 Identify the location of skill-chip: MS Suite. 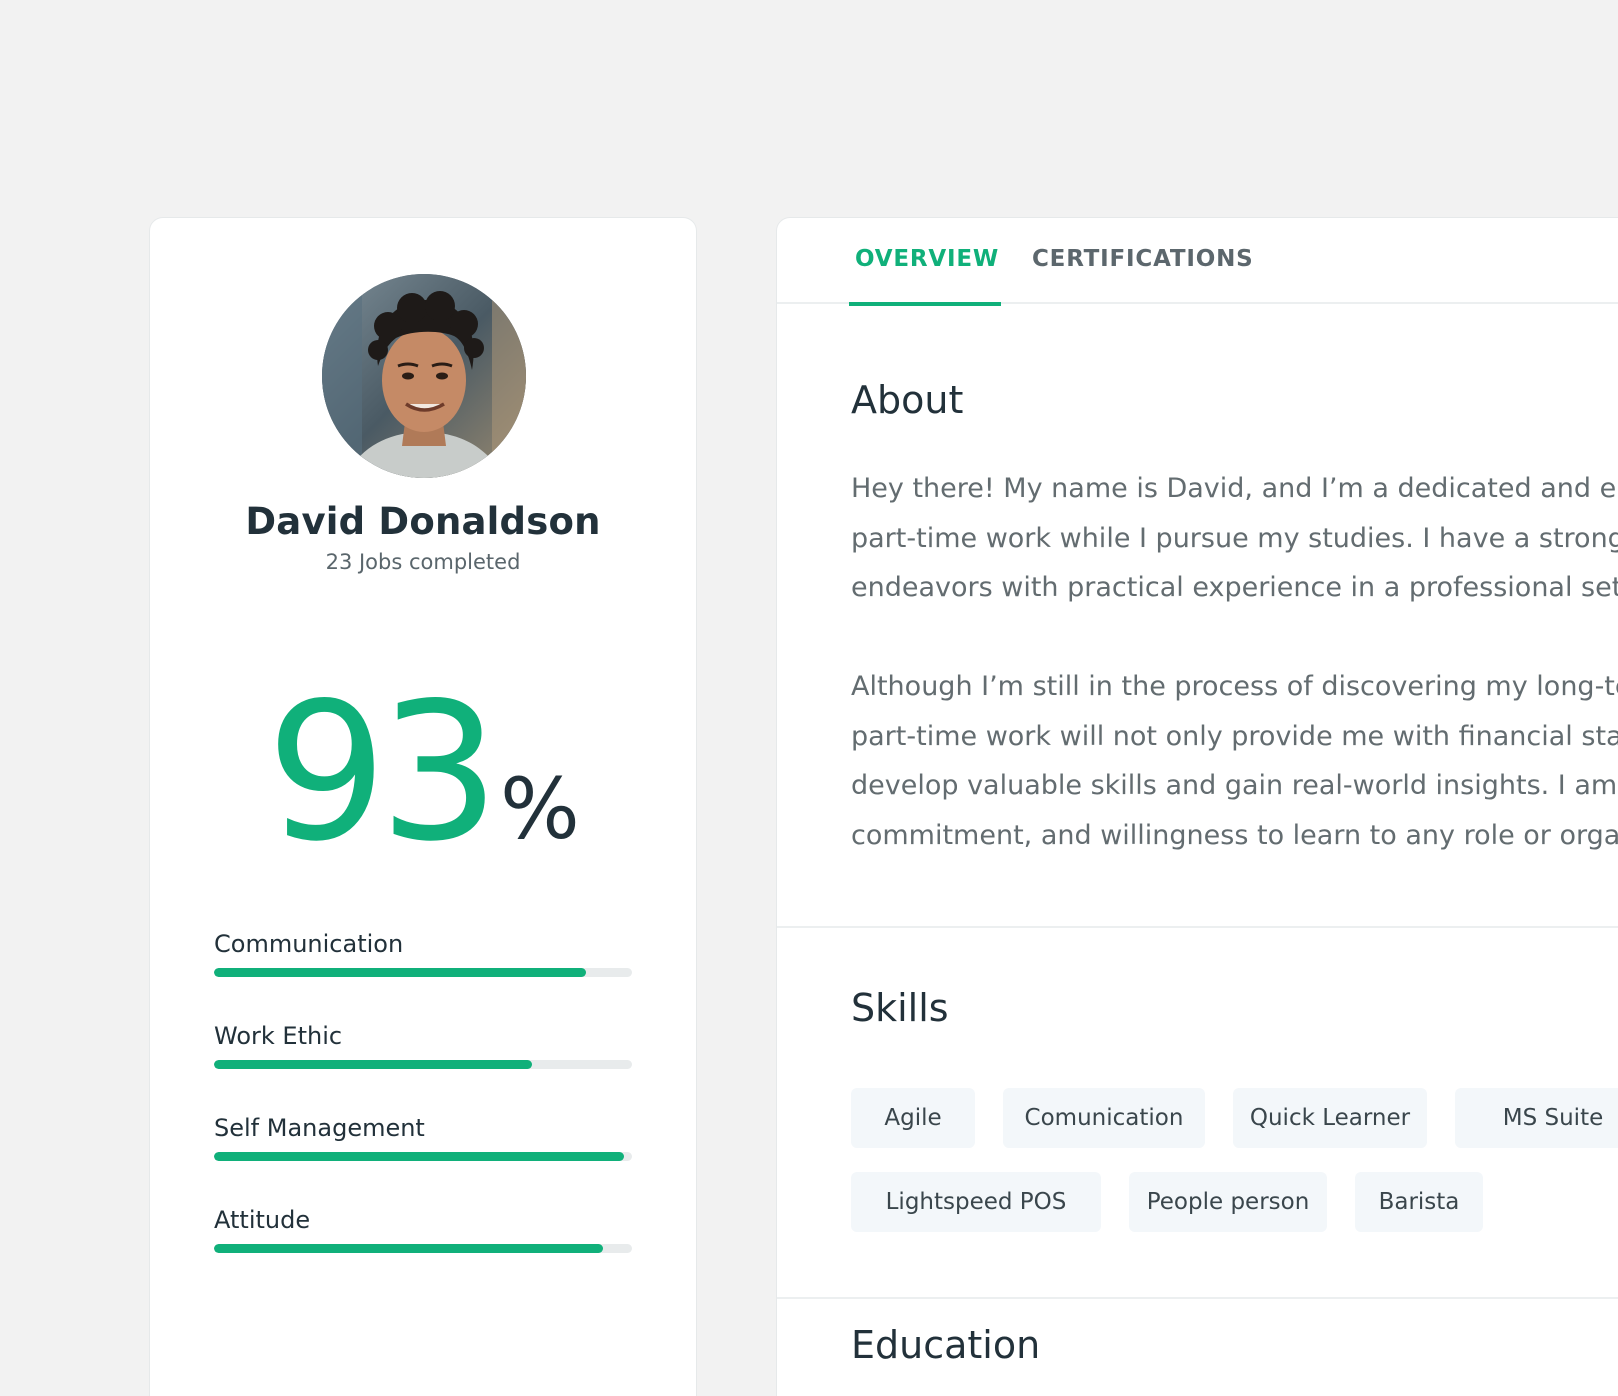
(1536, 1118).